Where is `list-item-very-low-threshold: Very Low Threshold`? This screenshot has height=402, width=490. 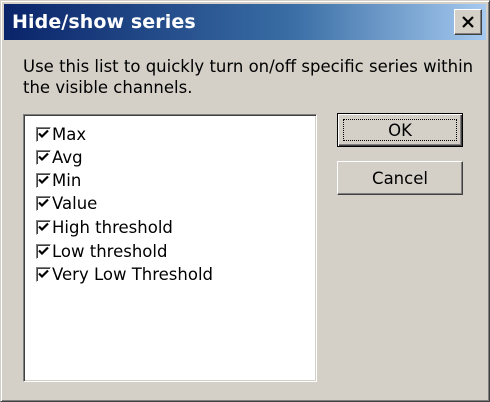
list-item-very-low-threshold: Very Low Threshold is located at coordinates (124, 274).